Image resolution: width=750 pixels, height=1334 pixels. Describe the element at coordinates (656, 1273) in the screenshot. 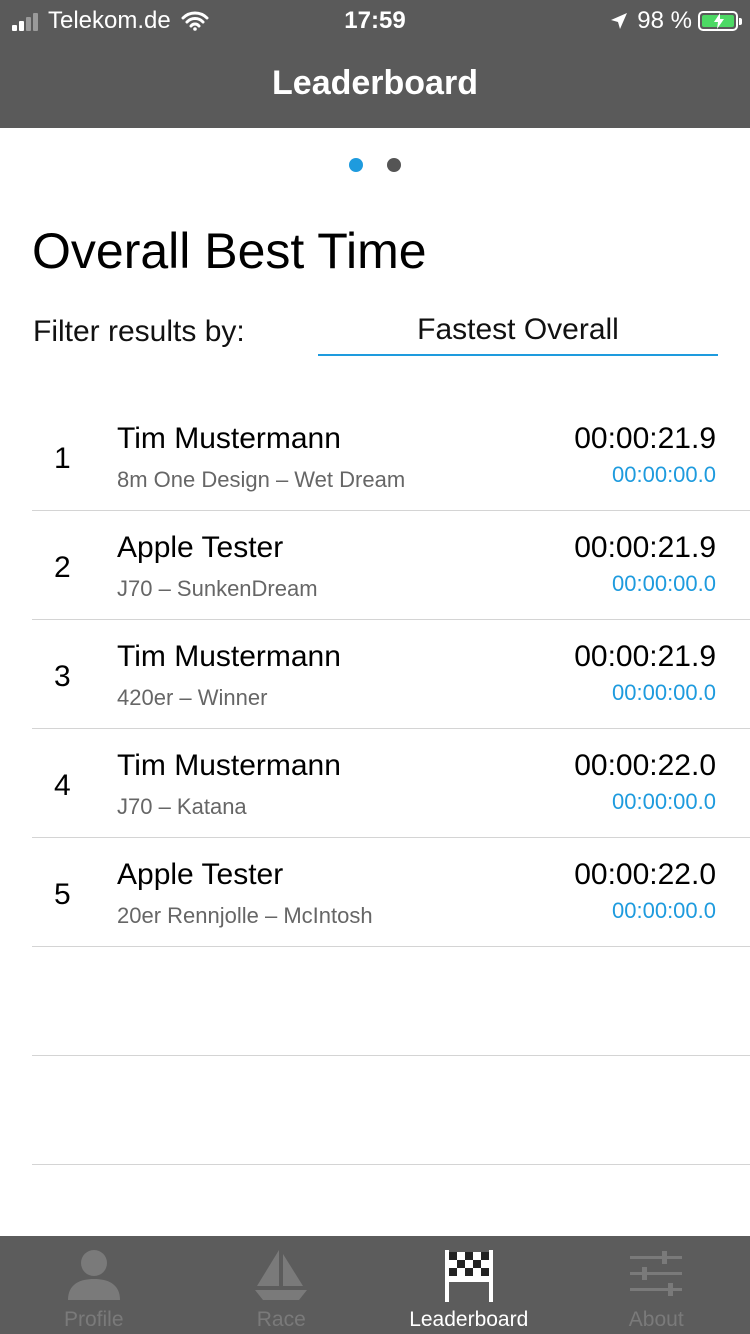

I see `sliders-icon` at that location.